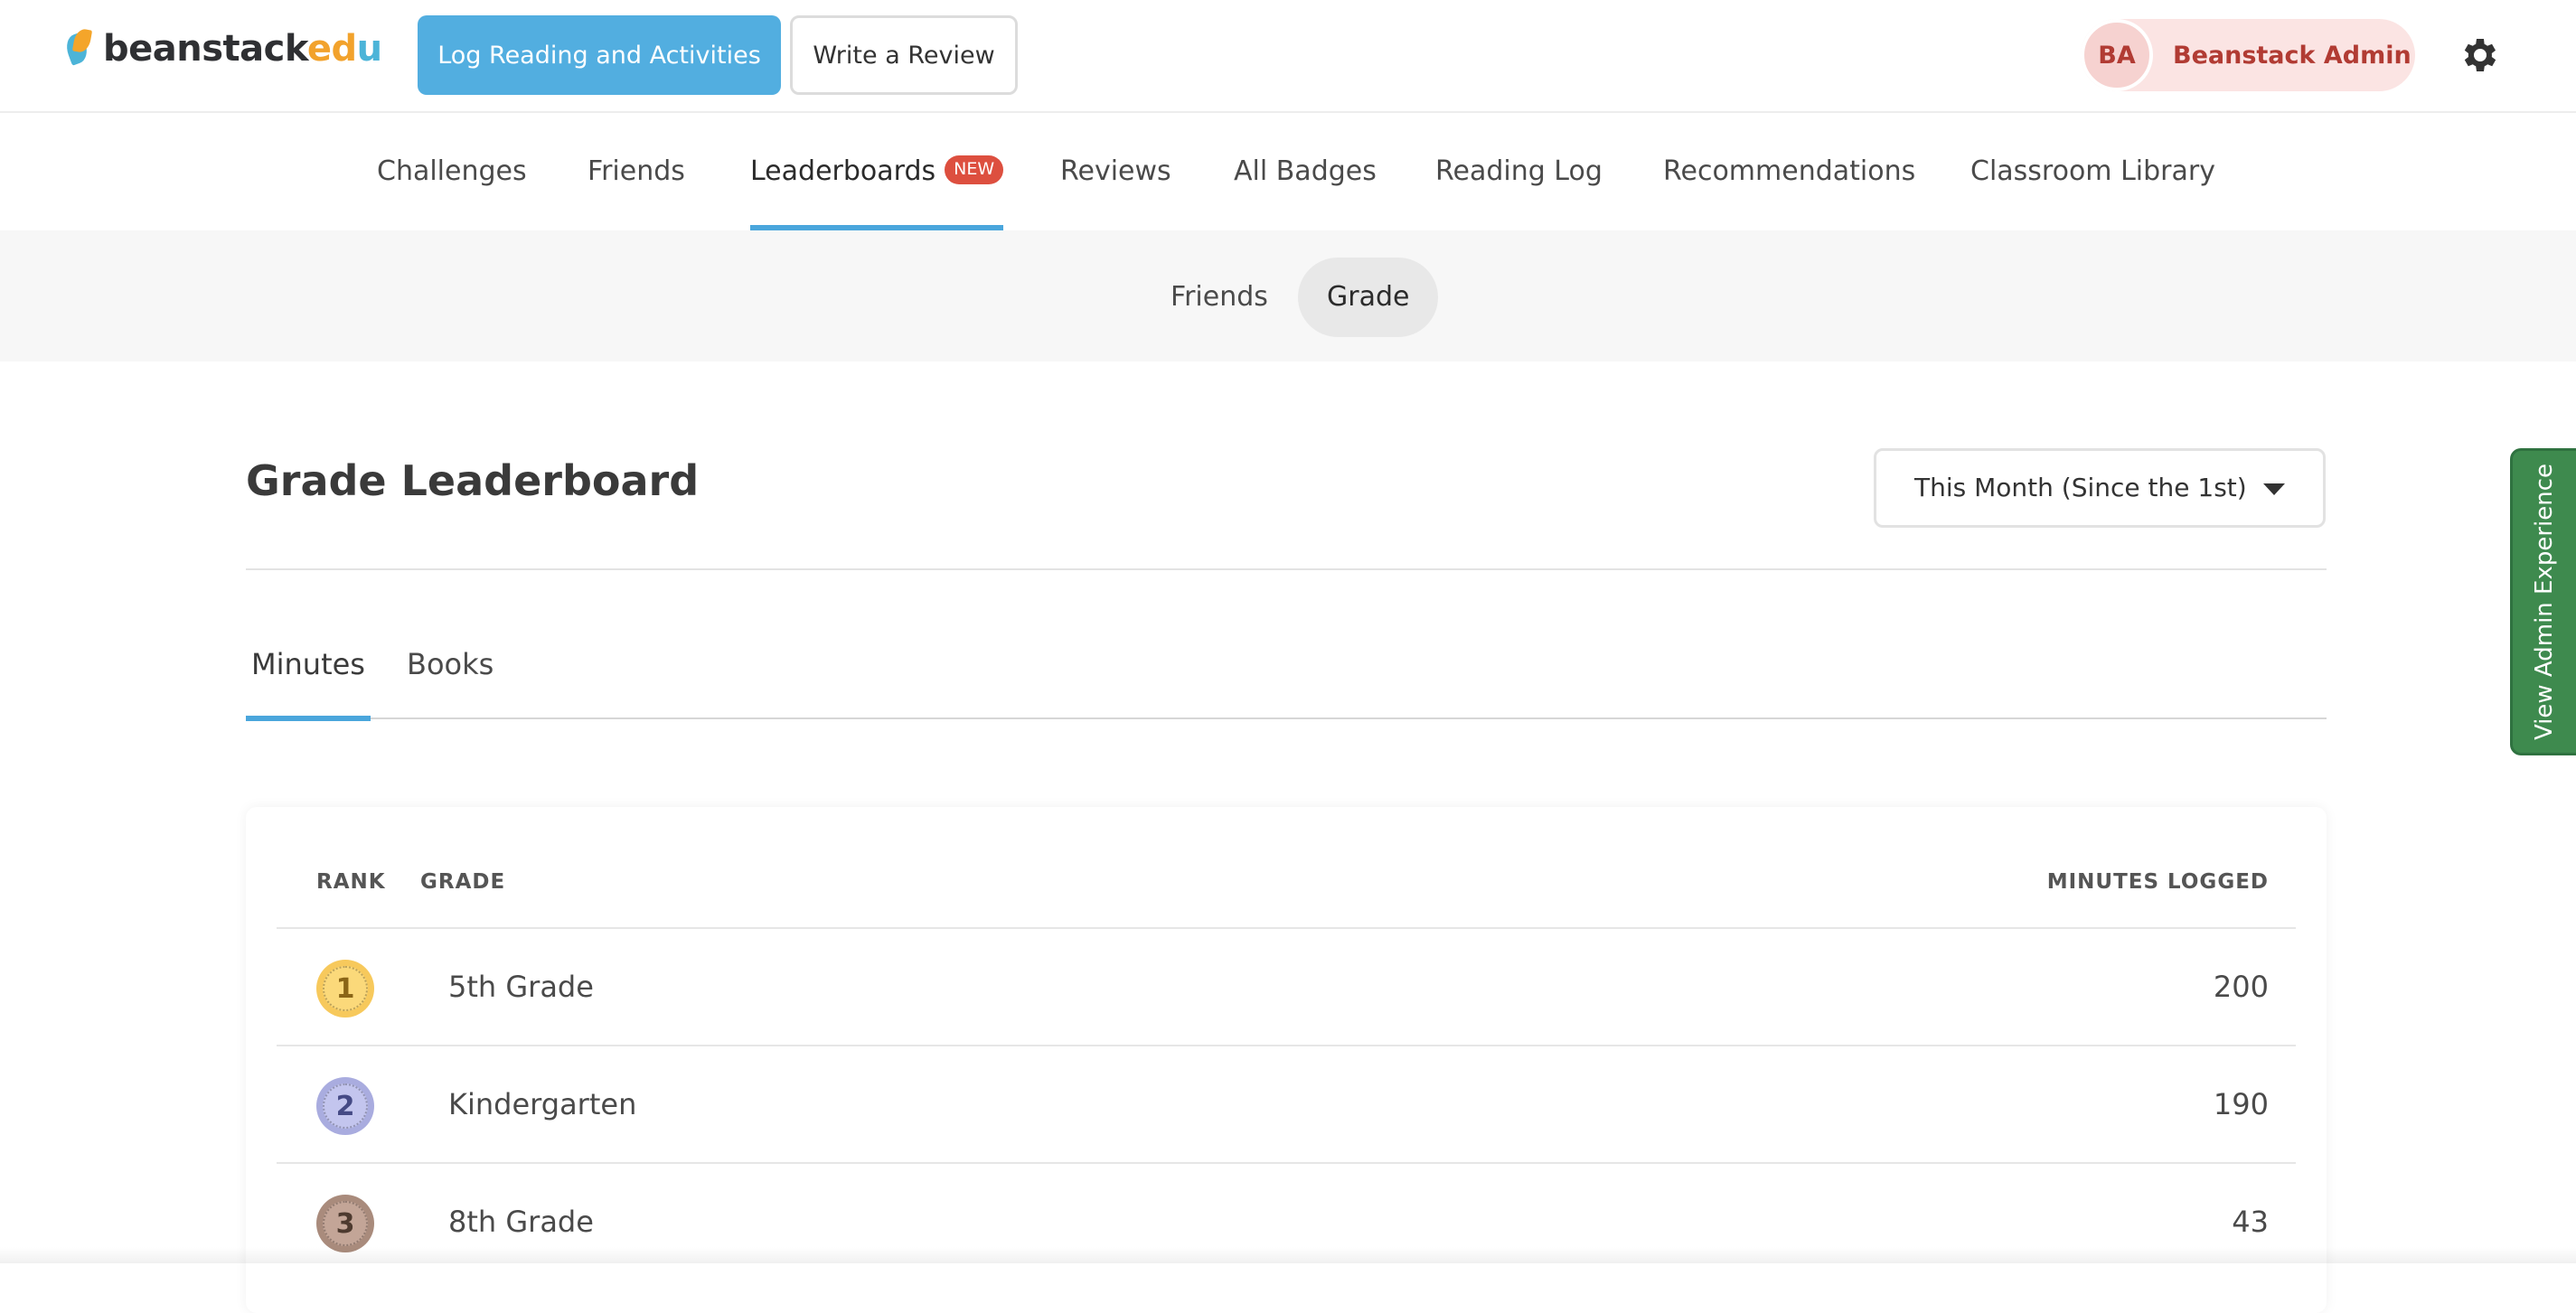 This screenshot has height=1313, width=2576. Describe the element at coordinates (78, 48) in the screenshot. I see `beanstack-leaf-icon` at that location.